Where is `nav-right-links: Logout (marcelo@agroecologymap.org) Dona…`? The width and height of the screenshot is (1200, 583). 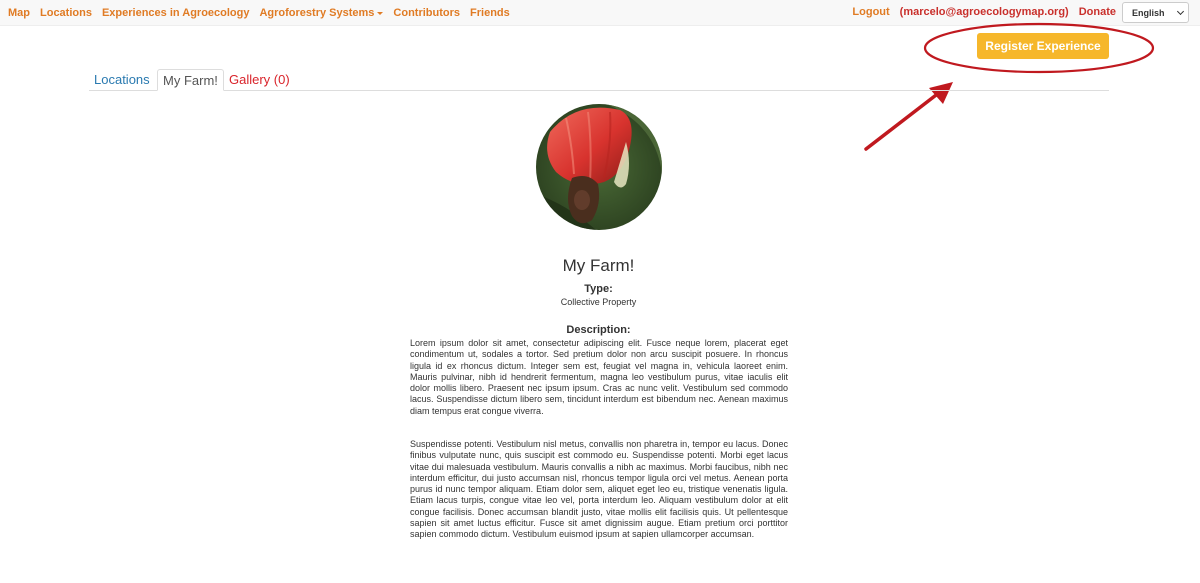 nav-right-links: Logout (marcelo@agroecologymap.org) Dona… is located at coordinates (984, 12).